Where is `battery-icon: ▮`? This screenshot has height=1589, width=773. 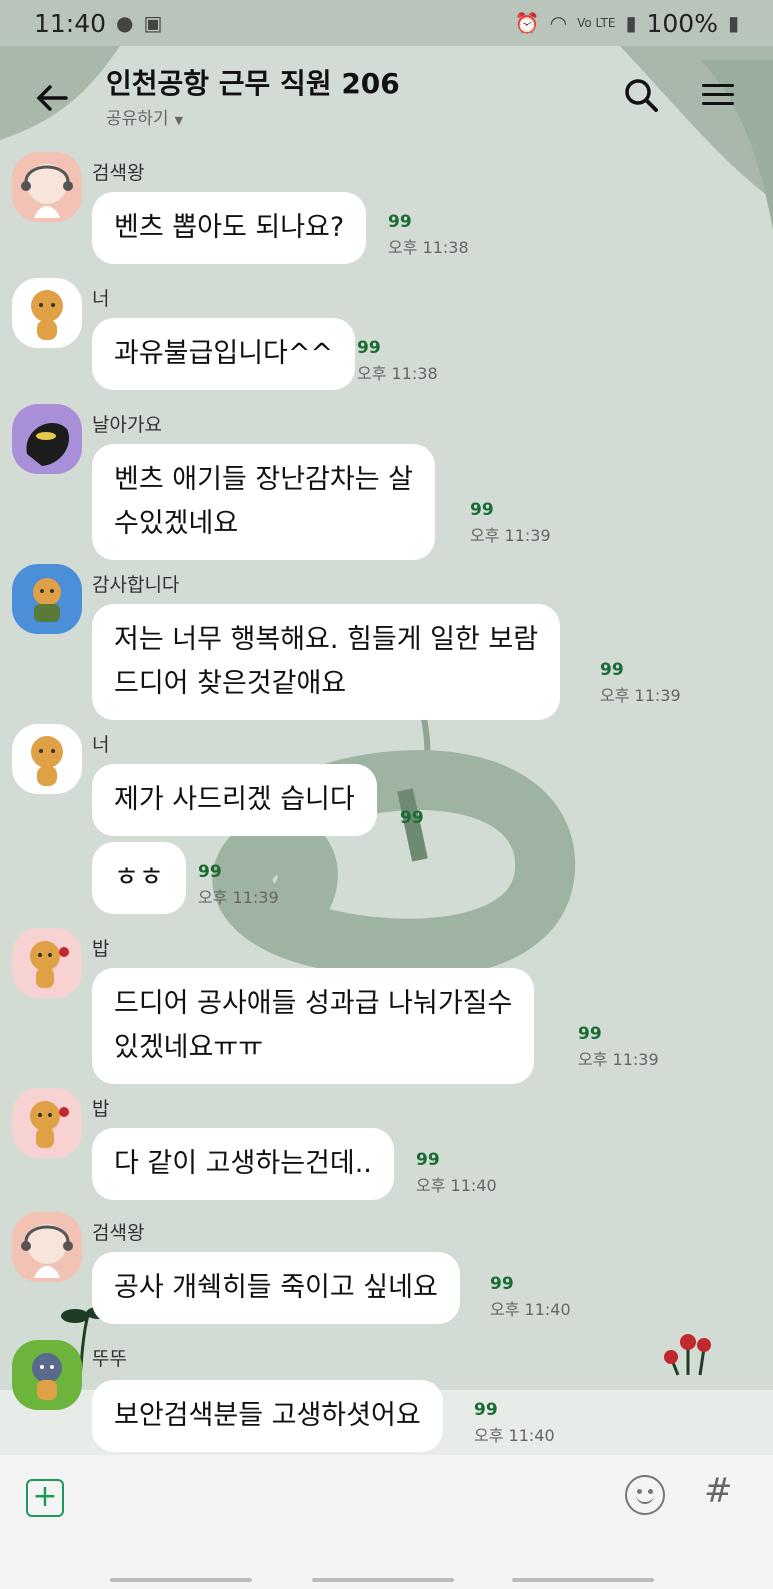
battery-icon: ▮ is located at coordinates (733, 23).